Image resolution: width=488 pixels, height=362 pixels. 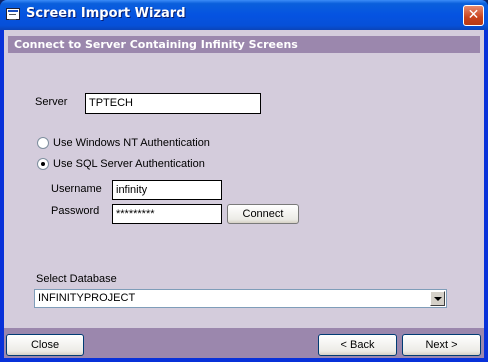 I want to click on sql-auth-label: Use SQL Server Authentication, so click(x=129, y=164).